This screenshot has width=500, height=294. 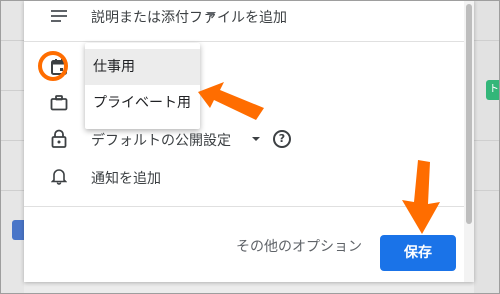 What do you see at coordinates (282, 139) in the screenshot?
I see `help-icon: ?` at bounding box center [282, 139].